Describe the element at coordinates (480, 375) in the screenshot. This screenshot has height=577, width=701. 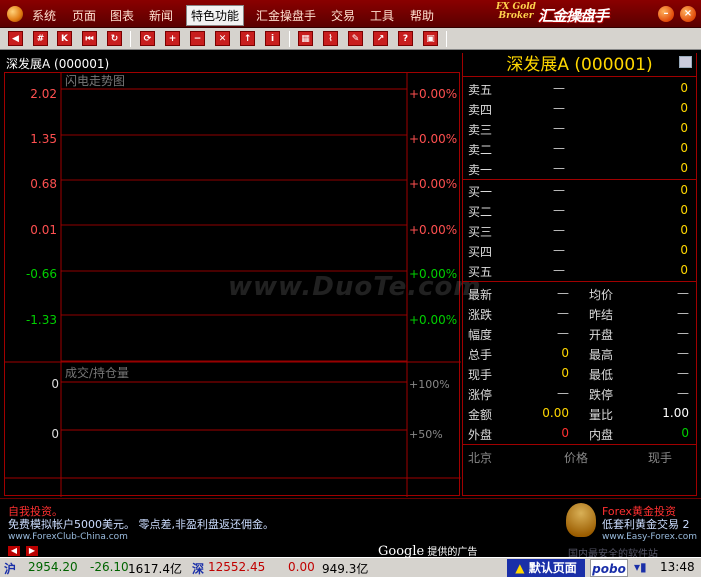
I see `stat-label: 现手` at that location.